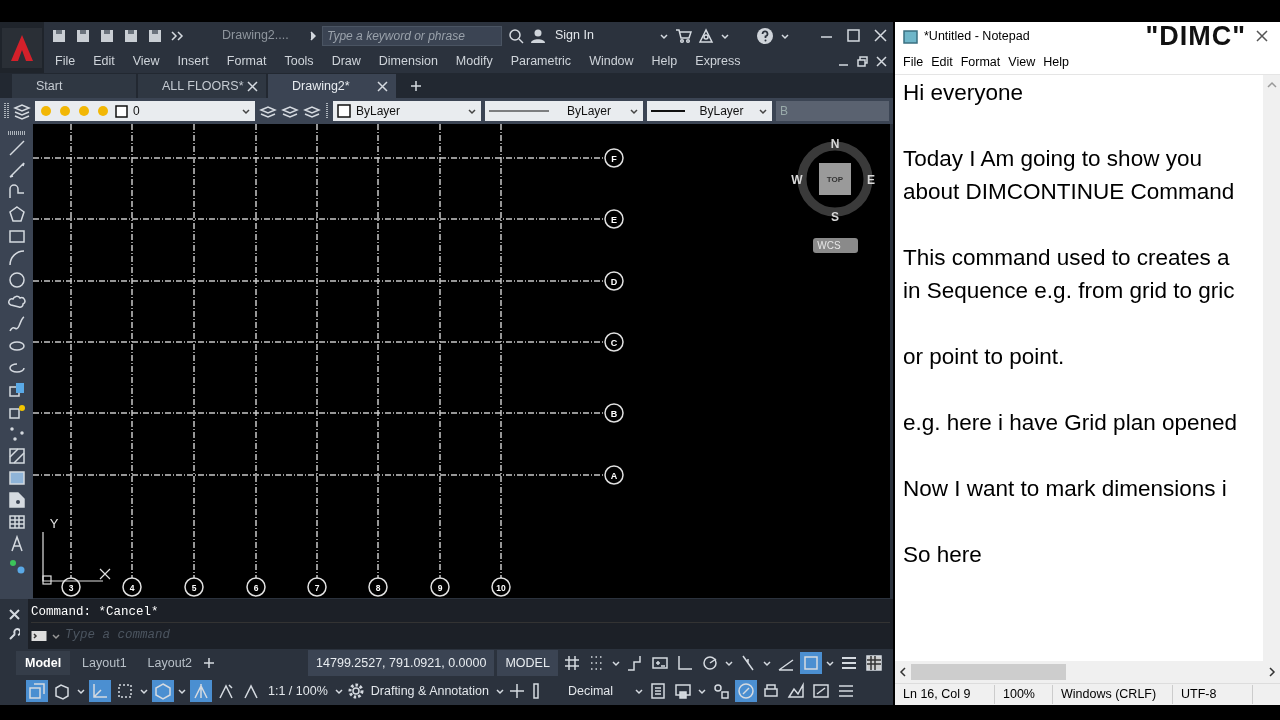 Image resolution: width=1280 pixels, height=720 pixels. What do you see at coordinates (43, 663) in the screenshot?
I see `layout-tab: Model` at bounding box center [43, 663].